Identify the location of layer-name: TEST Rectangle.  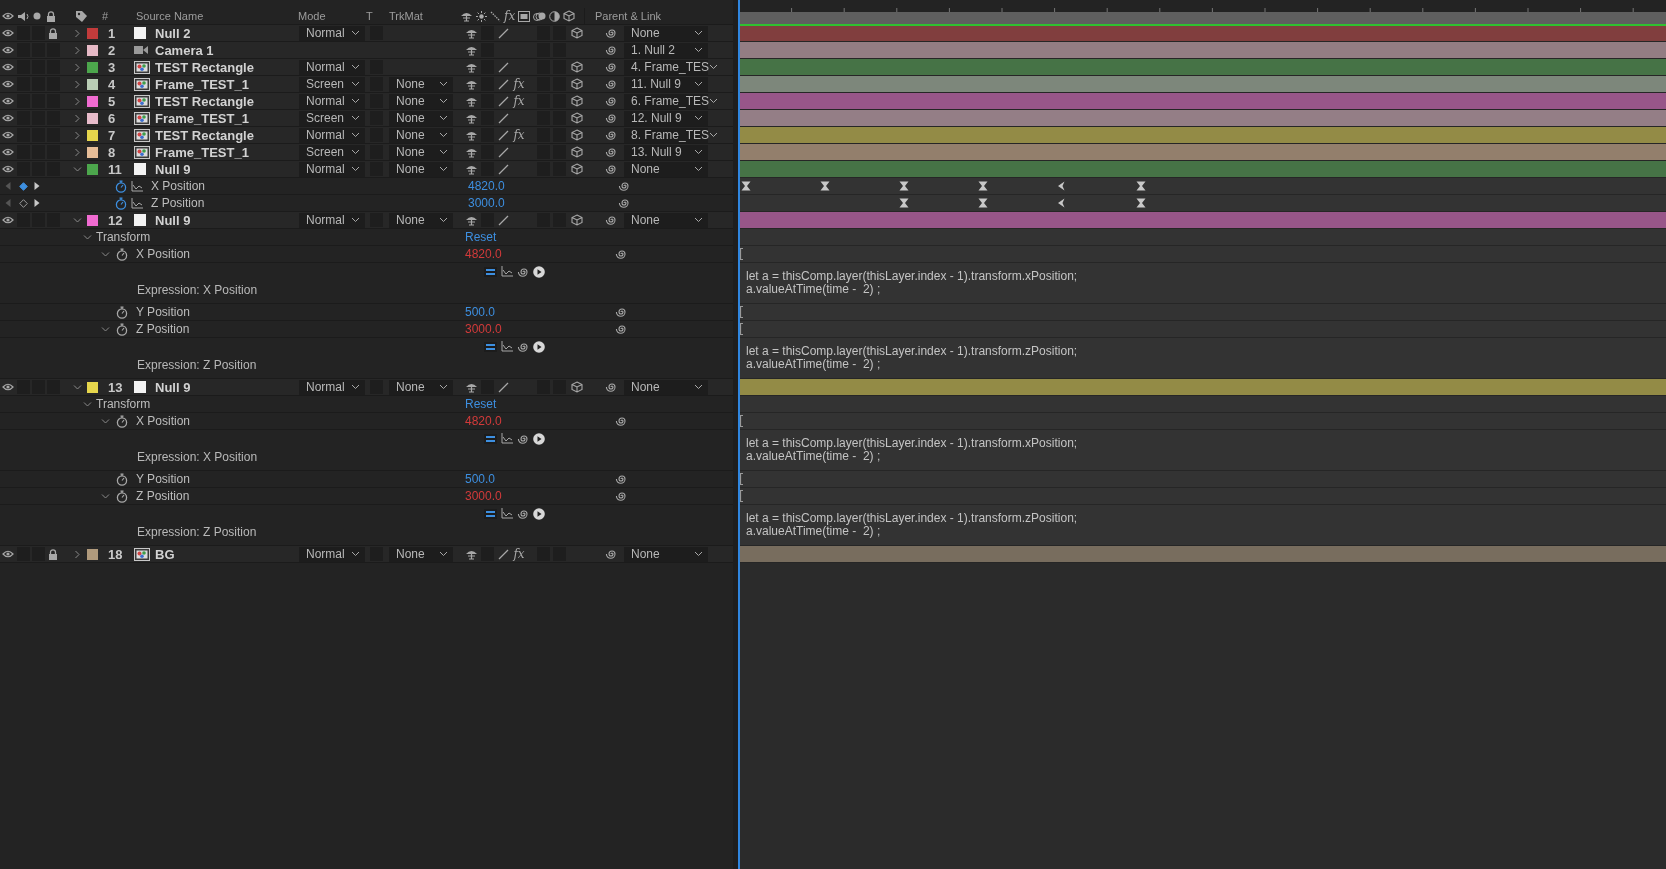
(204, 67).